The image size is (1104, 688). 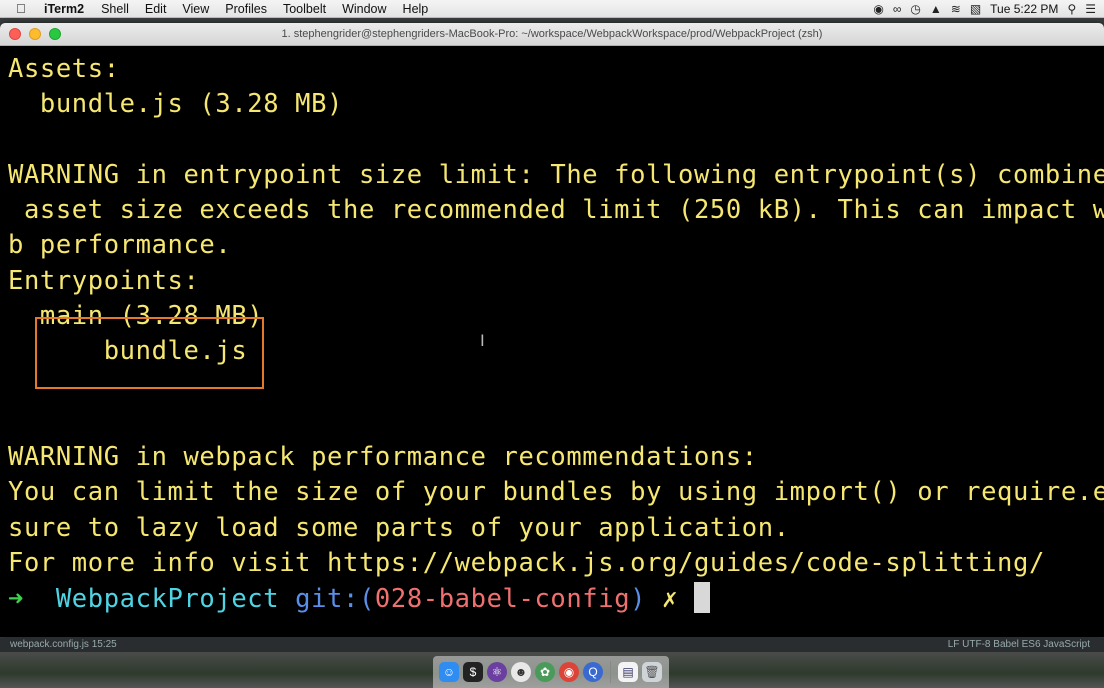 I want to click on zoom-window-button, so click(x=55, y=34).